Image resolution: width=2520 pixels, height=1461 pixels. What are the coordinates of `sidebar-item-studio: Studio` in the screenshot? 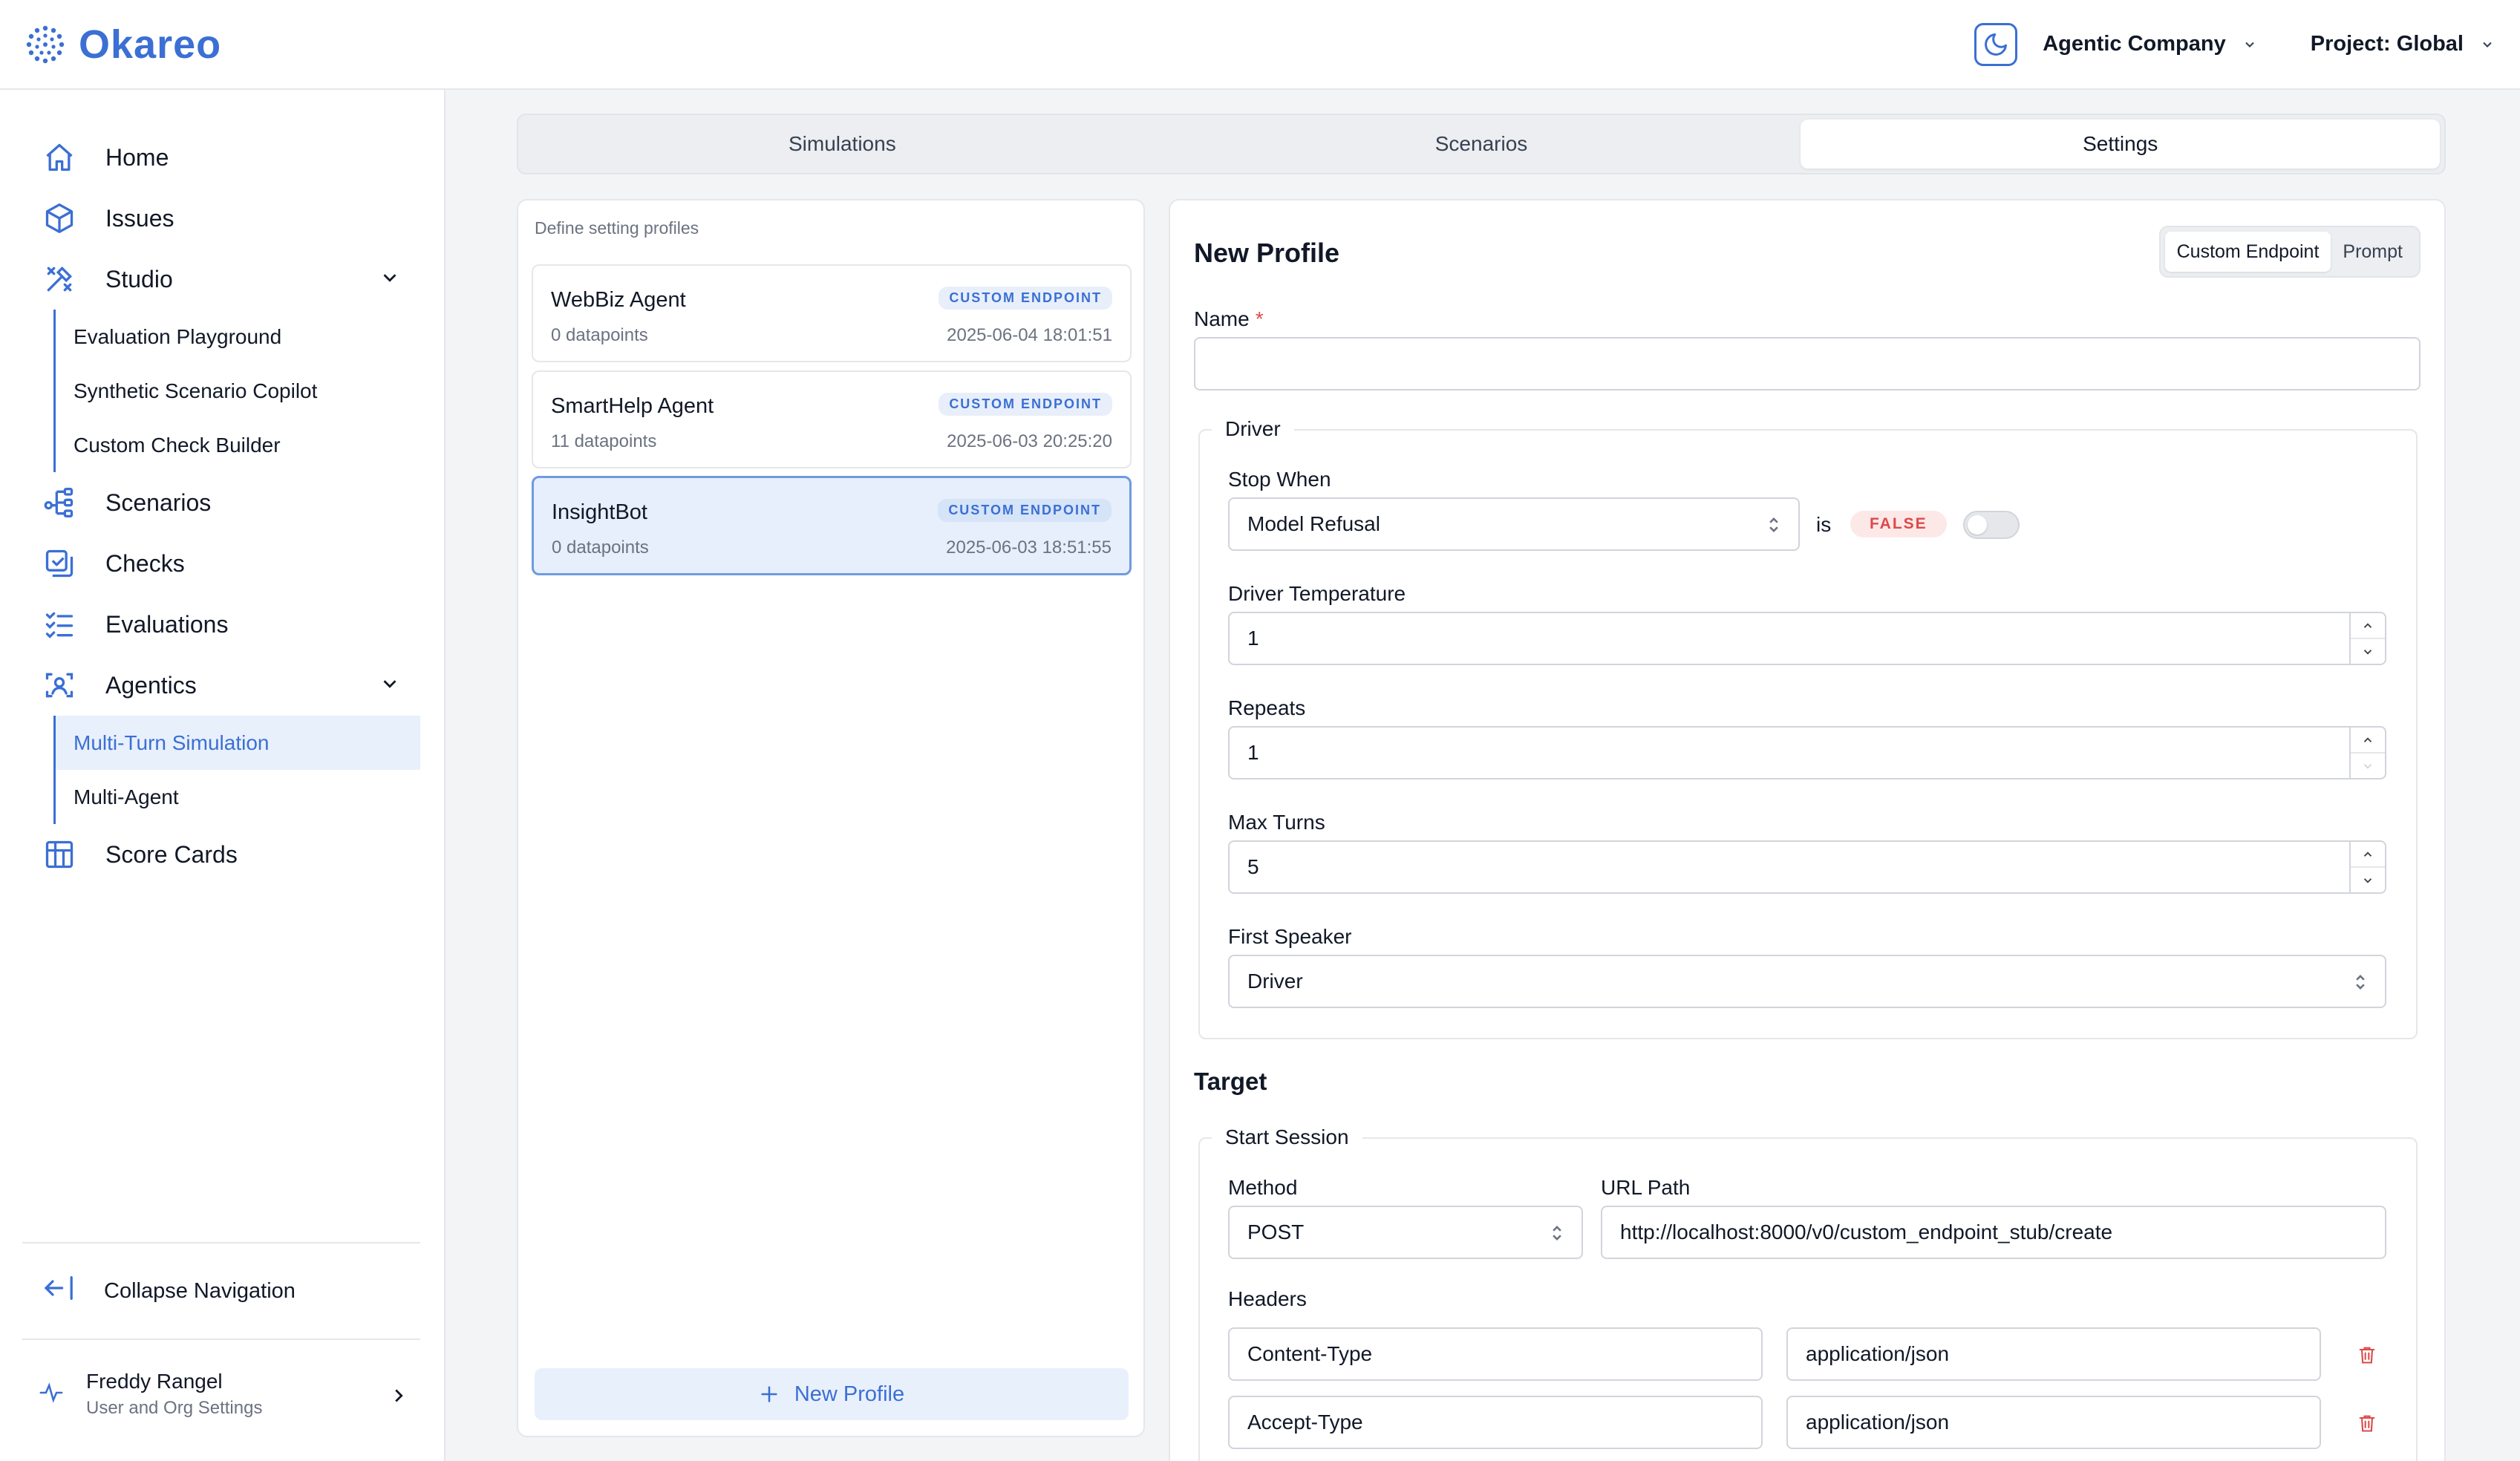 It's located at (221, 279).